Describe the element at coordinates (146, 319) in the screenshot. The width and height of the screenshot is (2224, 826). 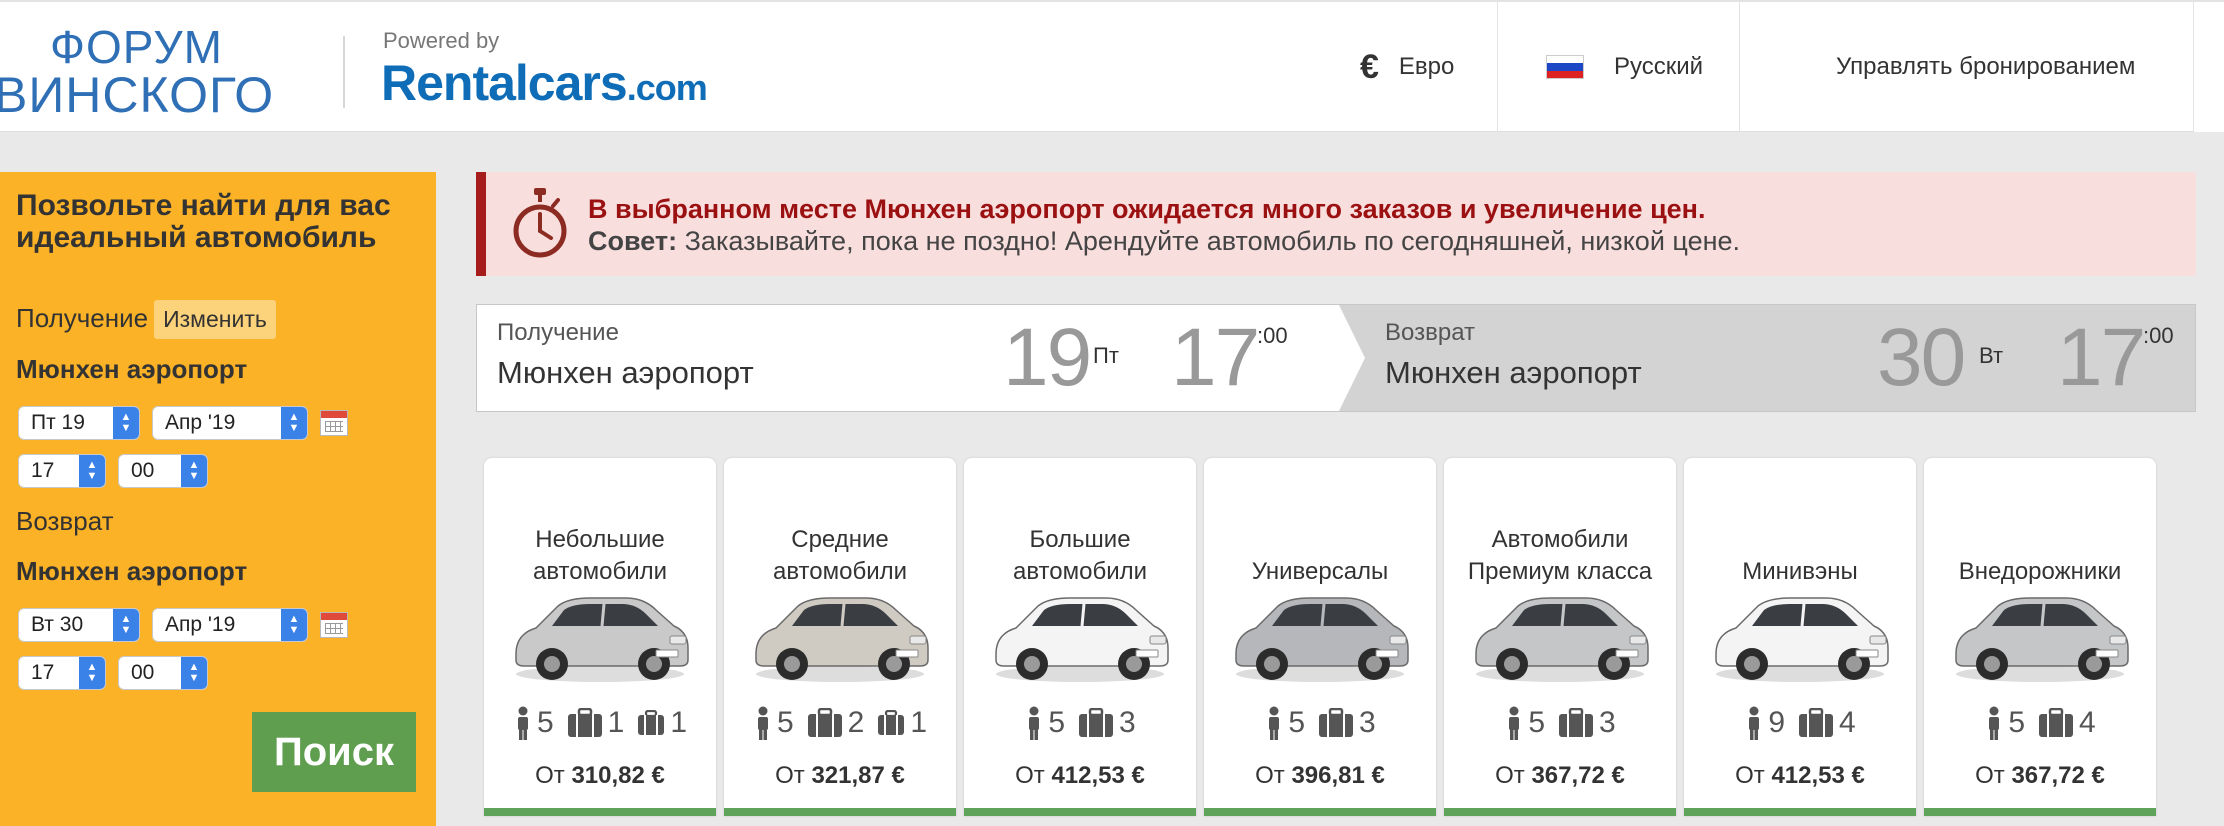
I see `pickup-row: Получение Изменить` at that location.